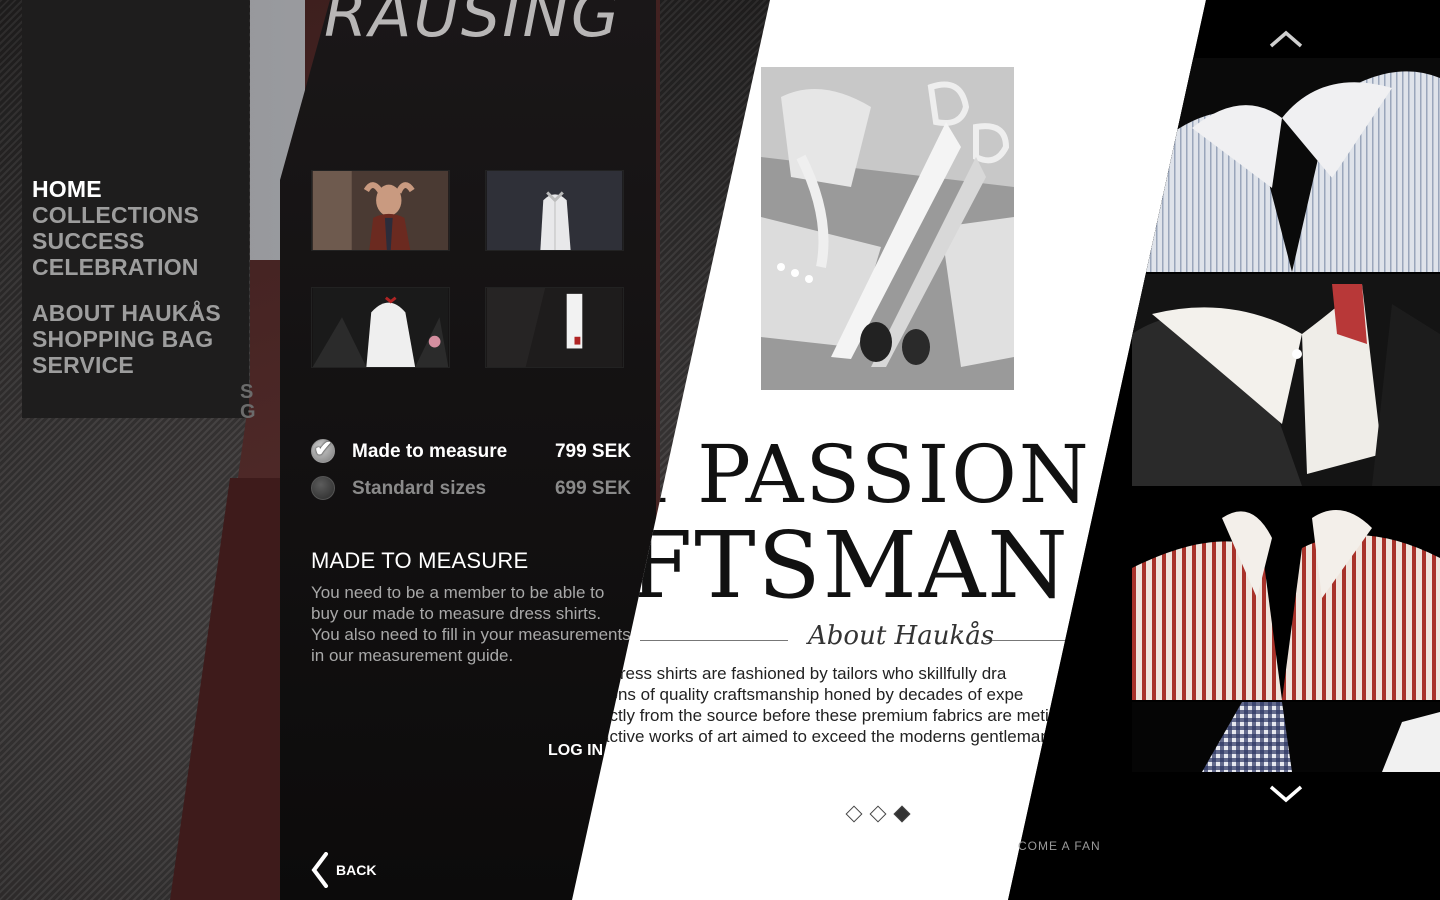  I want to click on hero-image-scissors, so click(887, 228).